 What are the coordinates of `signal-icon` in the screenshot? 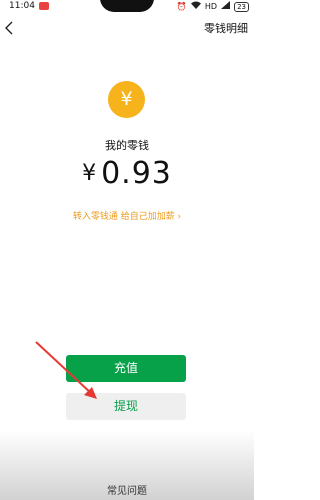 It's located at (226, 6).